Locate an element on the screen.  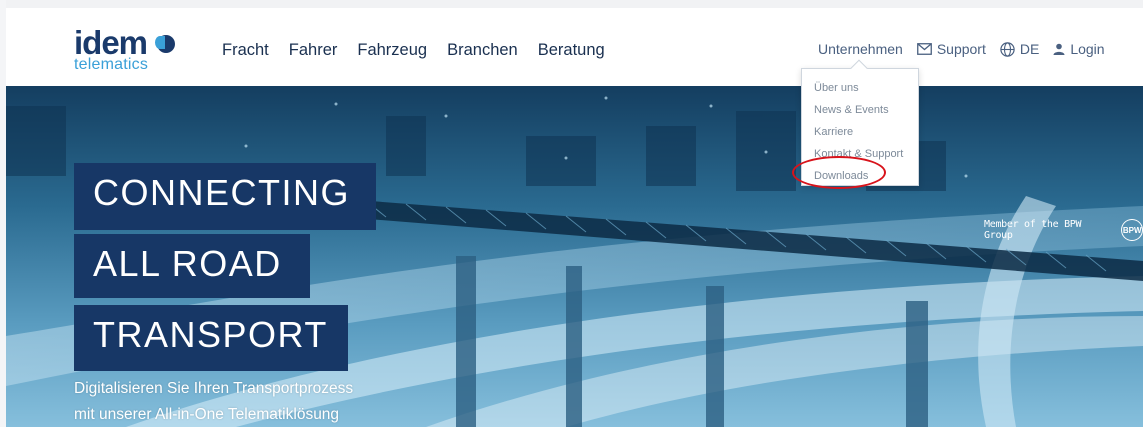
bpw-logo-icon: BPW is located at coordinates (1132, 230).